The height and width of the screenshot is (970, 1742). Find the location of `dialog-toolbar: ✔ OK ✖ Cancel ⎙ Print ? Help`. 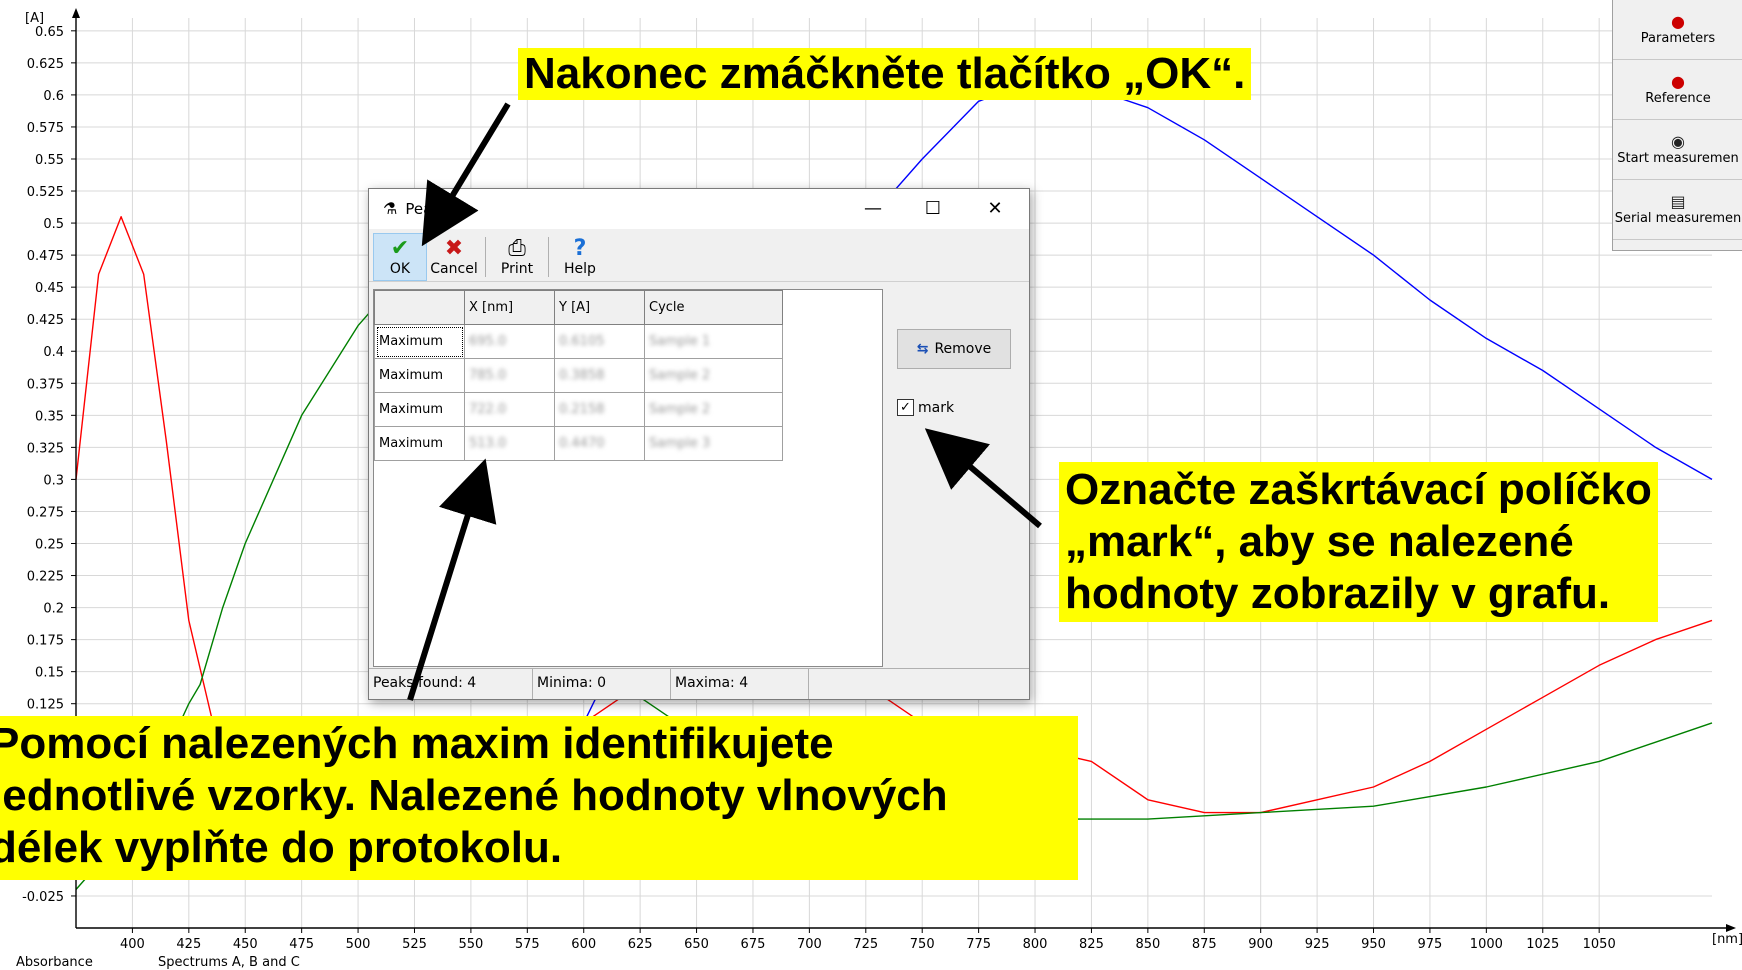

dialog-toolbar: ✔ OK ✖ Cancel ⎙ Print ? Help is located at coordinates (699, 255).